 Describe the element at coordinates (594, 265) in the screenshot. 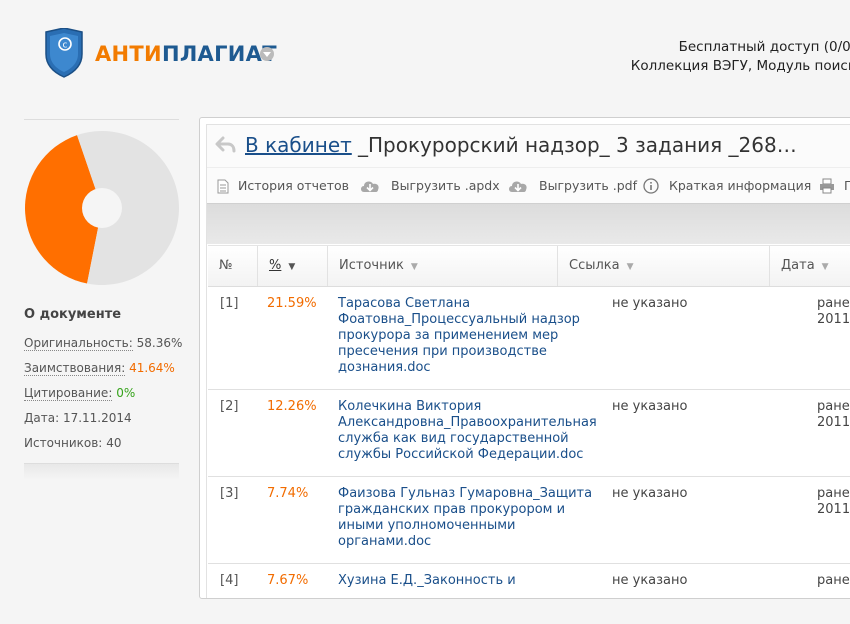

I see `column-header-link-label: Ссылка` at that location.